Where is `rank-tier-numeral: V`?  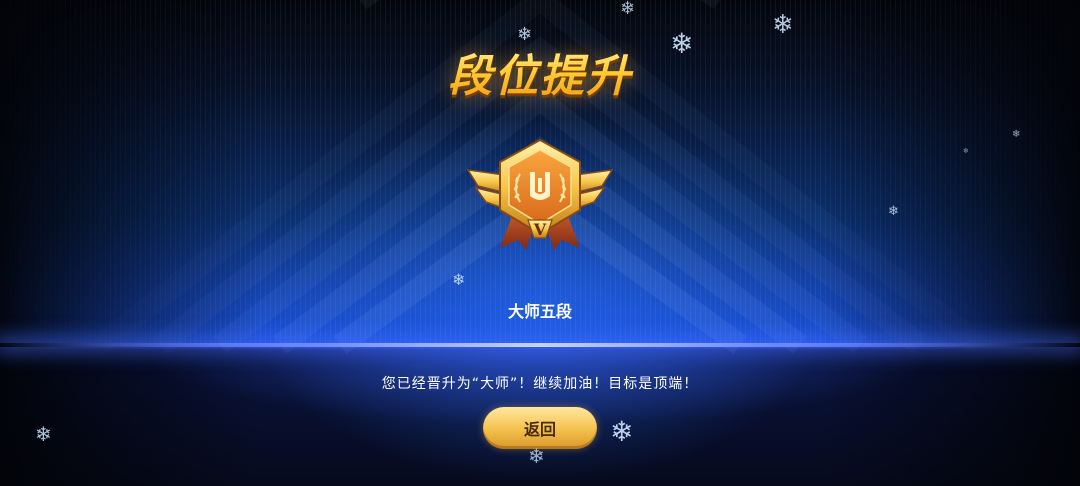
rank-tier-numeral: V is located at coordinates (540, 229).